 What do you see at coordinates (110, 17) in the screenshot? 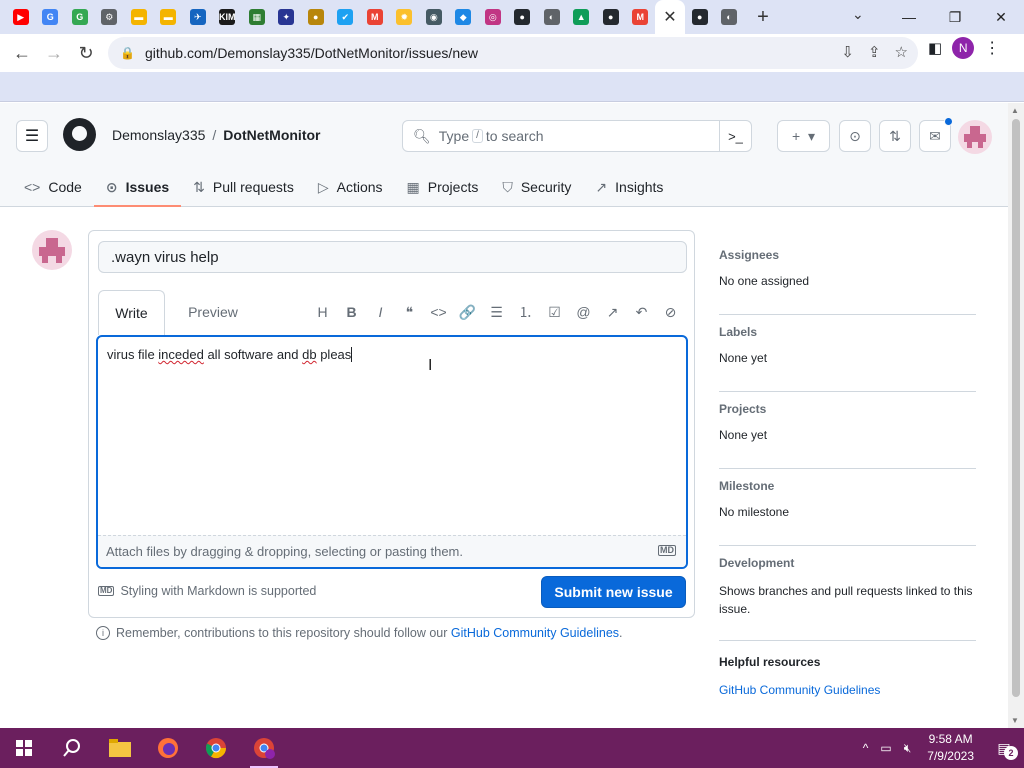
I see `browser-tab: ⚙` at bounding box center [110, 17].